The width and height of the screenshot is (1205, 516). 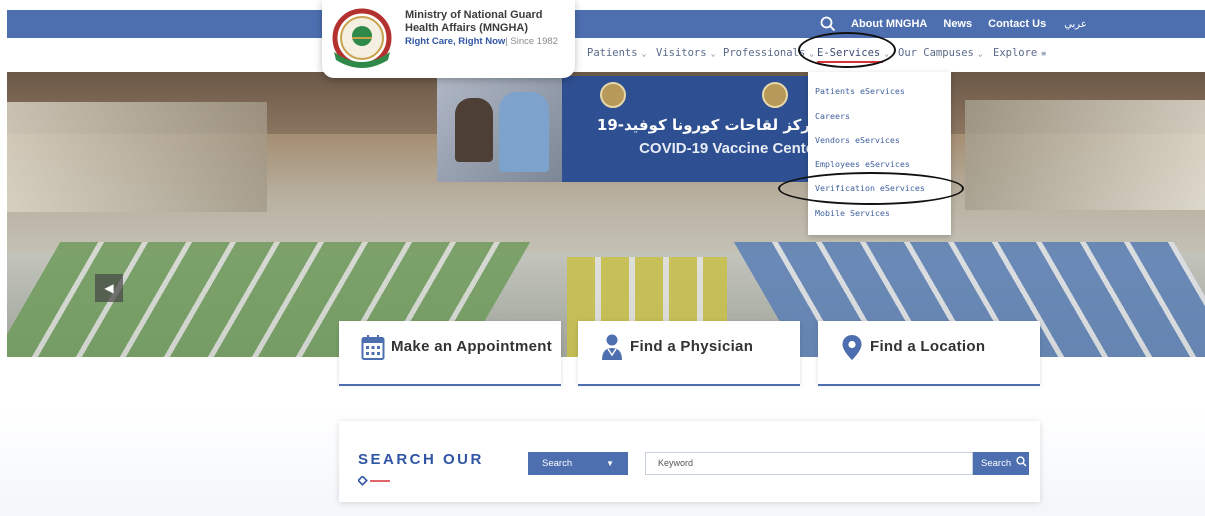 I want to click on menu-item-patients-eservices: Patients eServices, so click(x=860, y=91).